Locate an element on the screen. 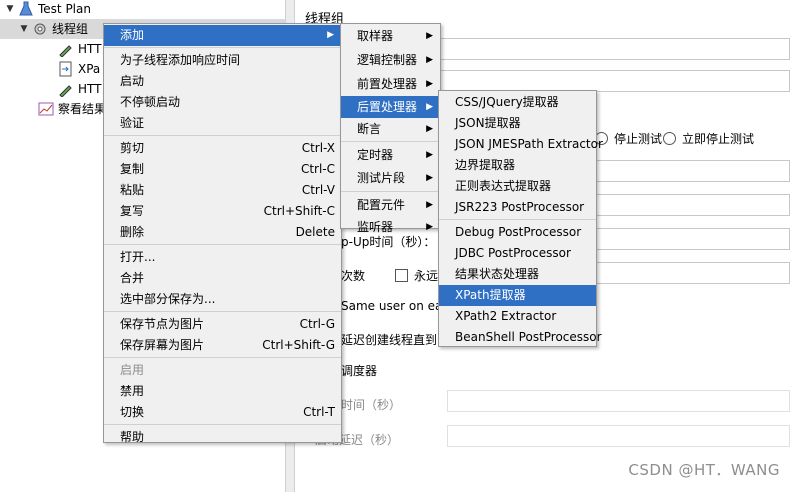 The image size is (794, 492). chart-icon is located at coordinates (46, 109).